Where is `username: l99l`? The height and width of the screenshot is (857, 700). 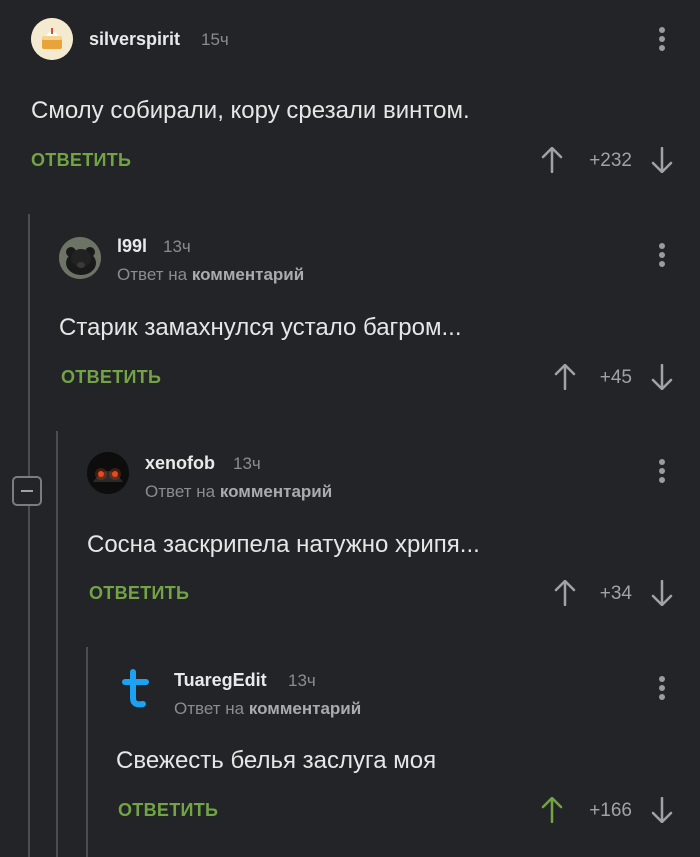 username: l99l is located at coordinates (132, 246).